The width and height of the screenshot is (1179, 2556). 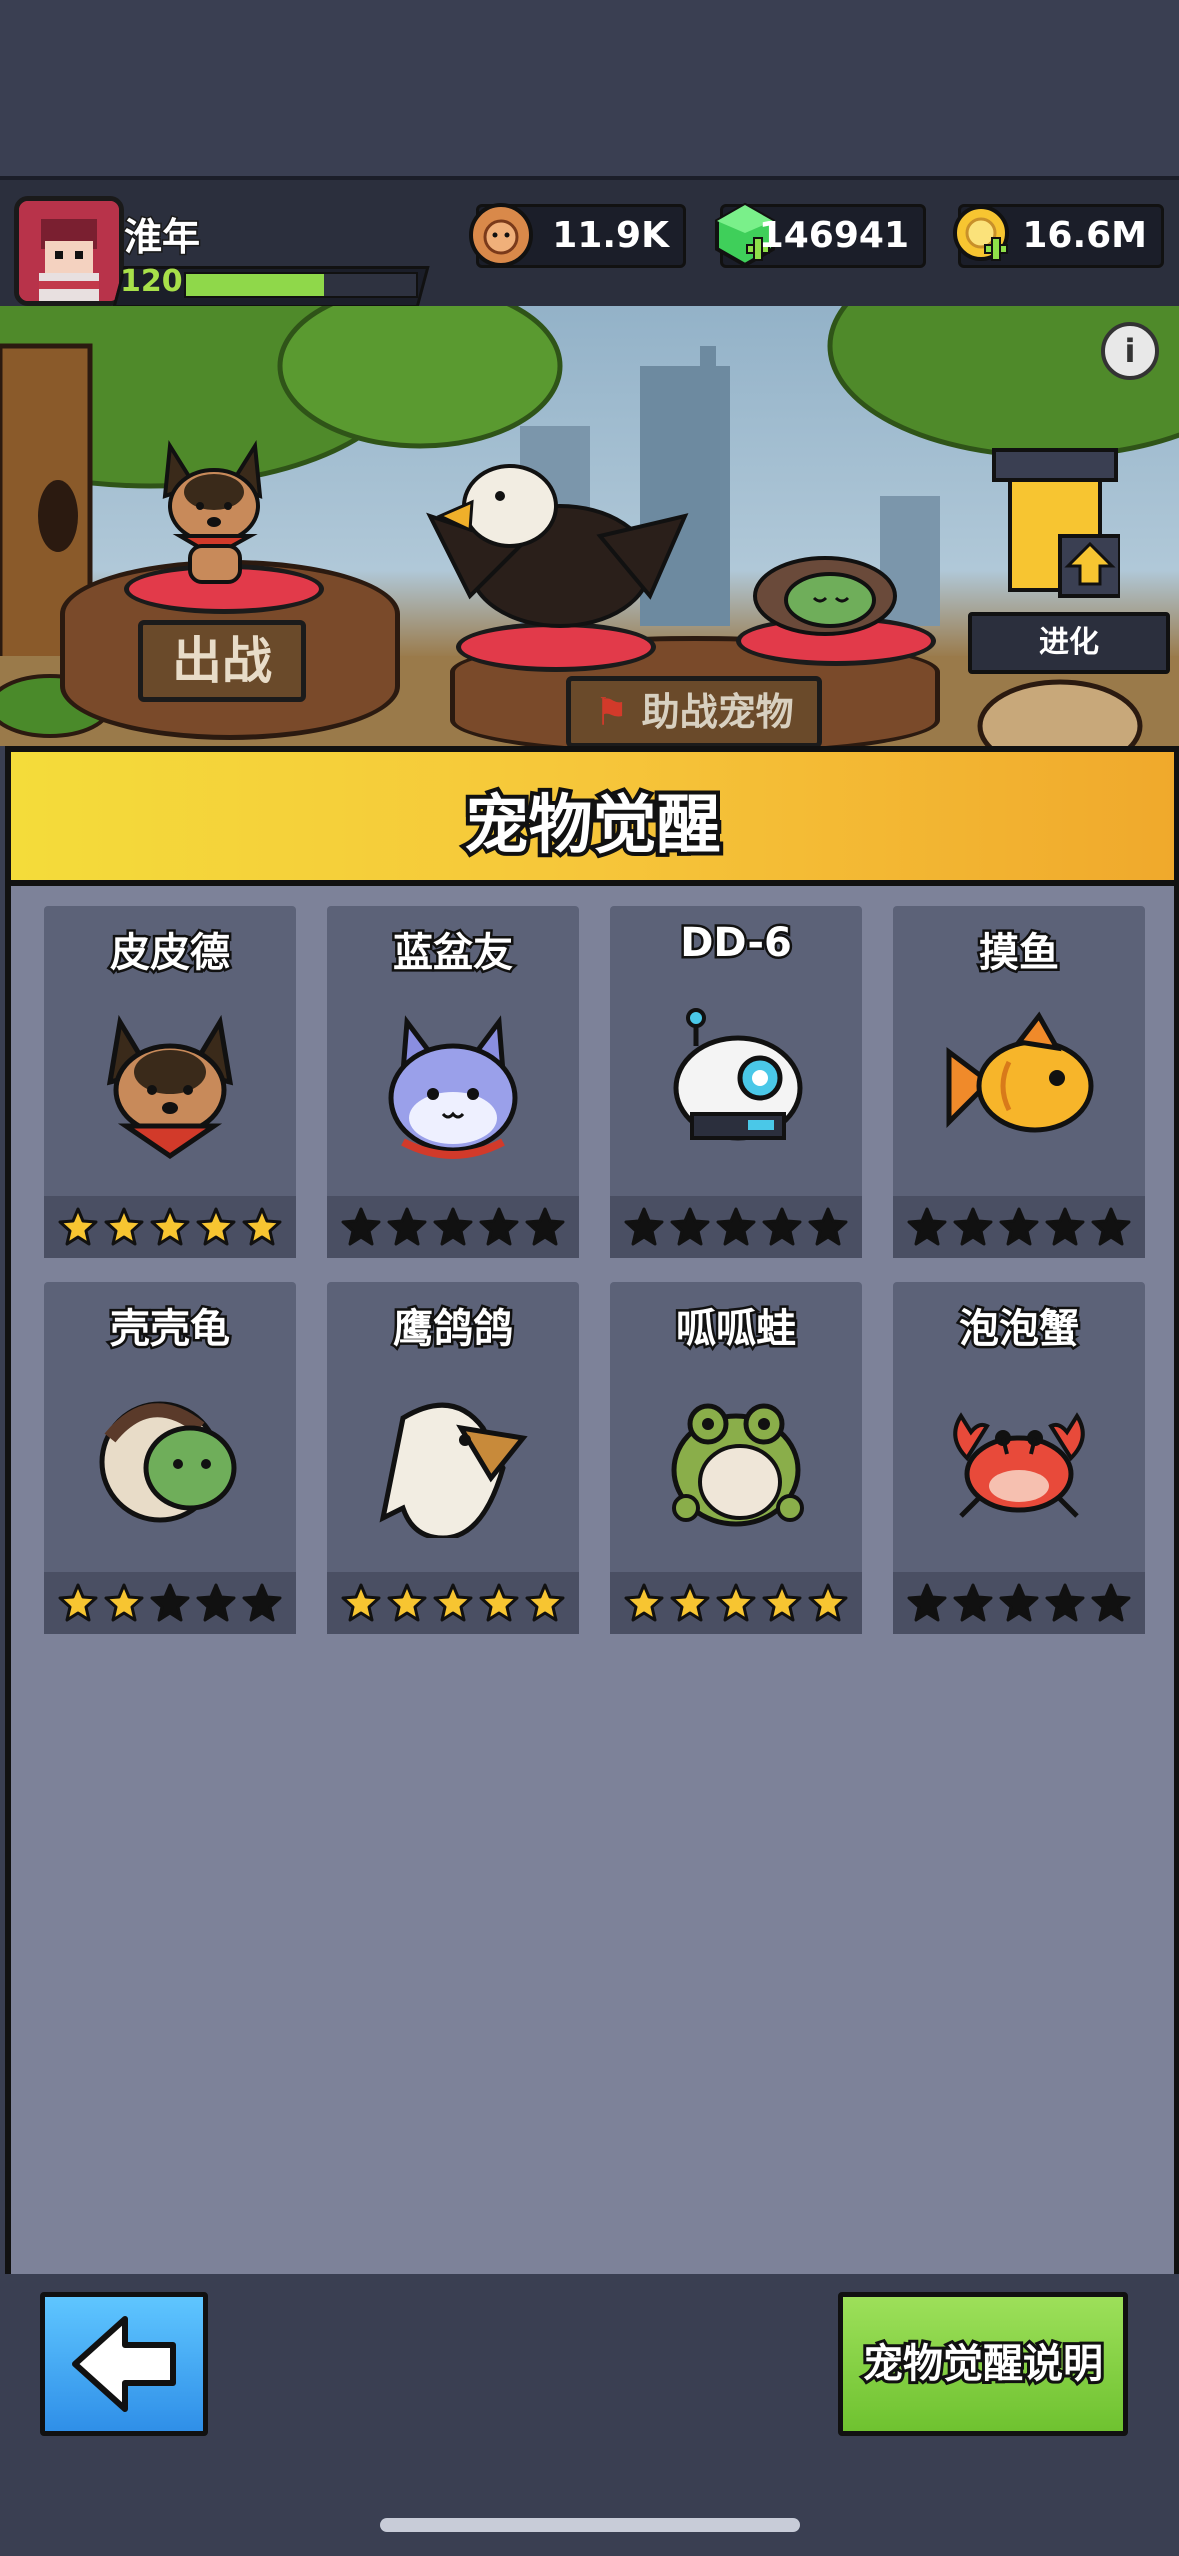 What do you see at coordinates (170, 1329) in the screenshot?
I see `pet-name: 壳壳龟` at bounding box center [170, 1329].